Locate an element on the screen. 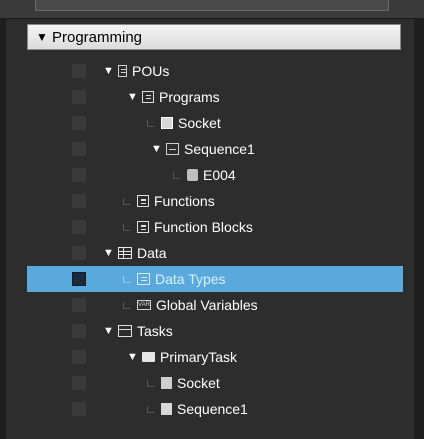 This screenshot has height=439, width=424. tree-label: Data is located at coordinates (152, 253).